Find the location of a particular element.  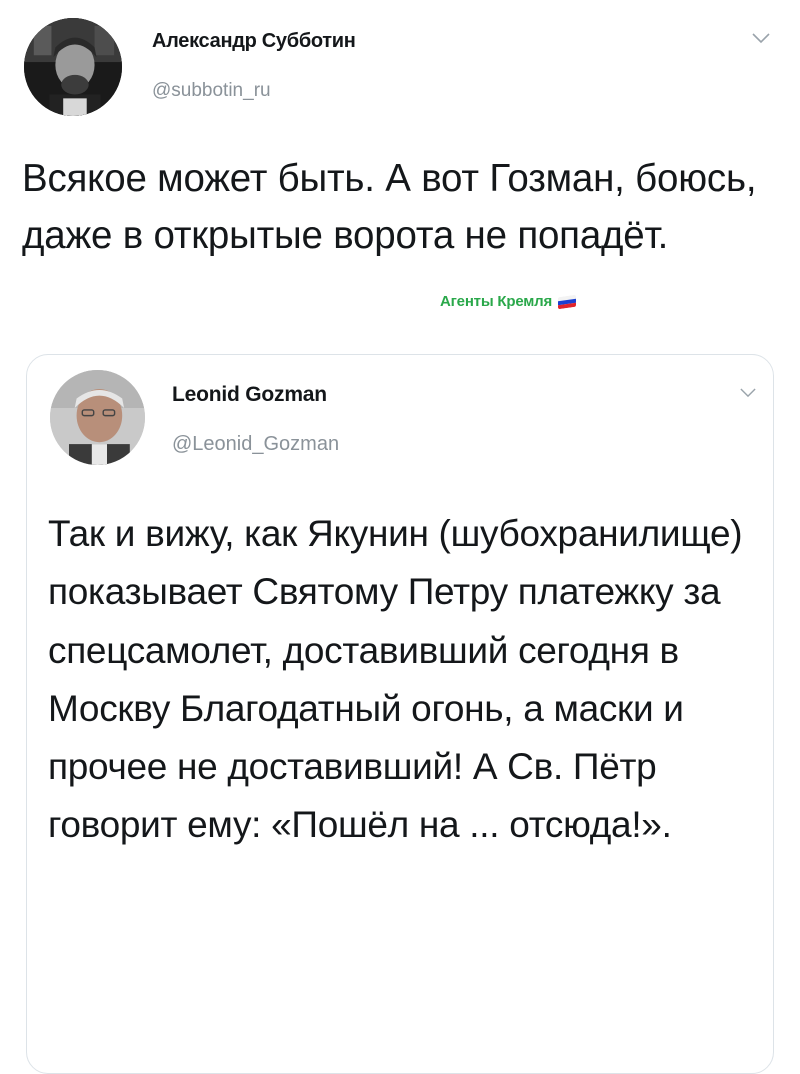

author-avatar is located at coordinates (73, 67).